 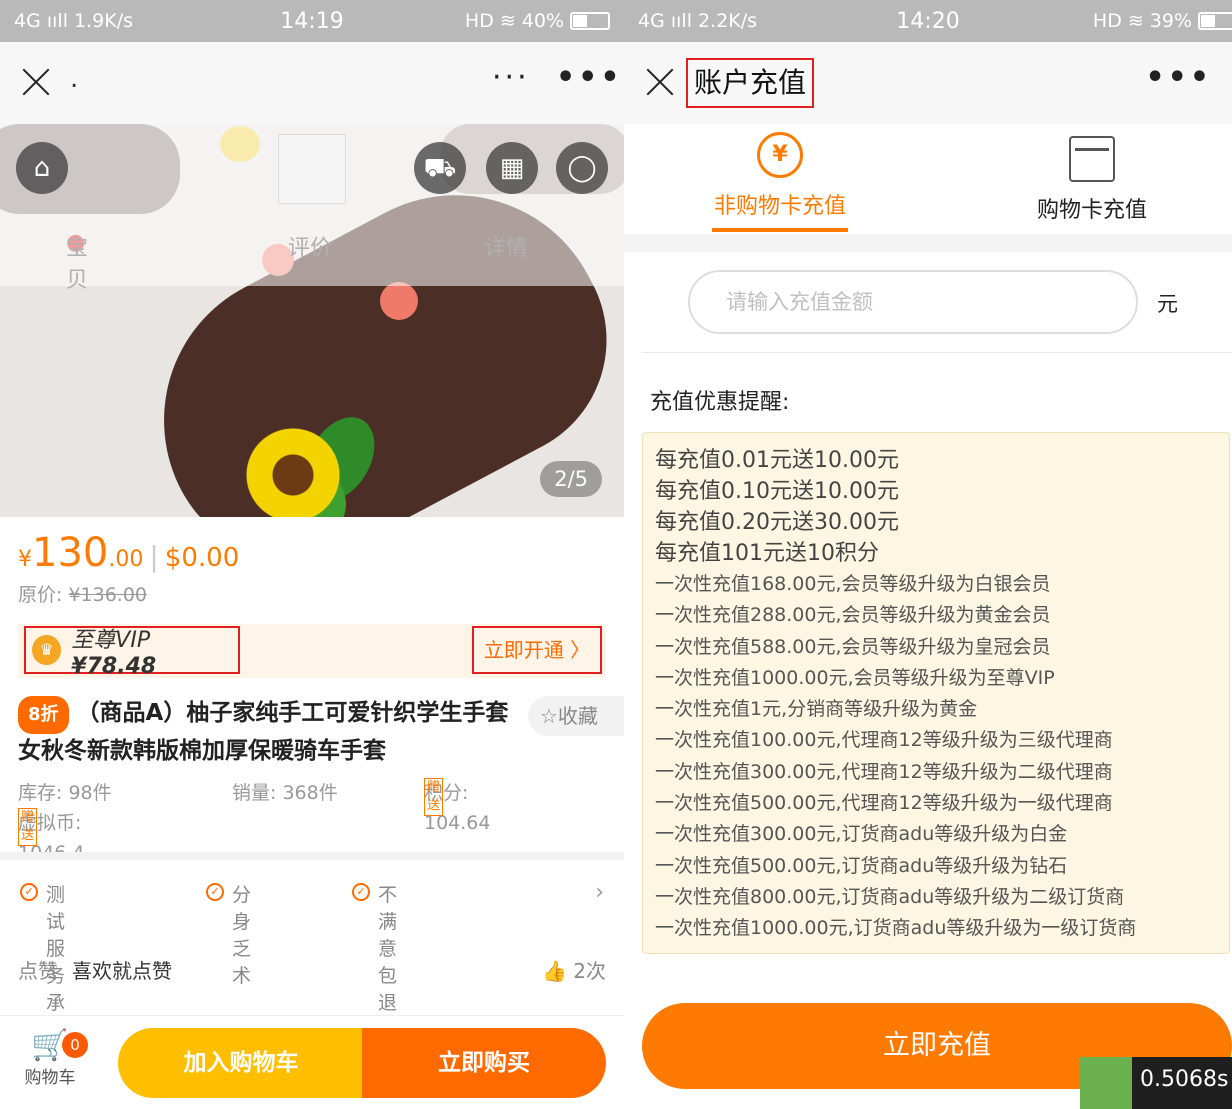 I want to click on gift-badge: 赠送, so click(x=28, y=827).